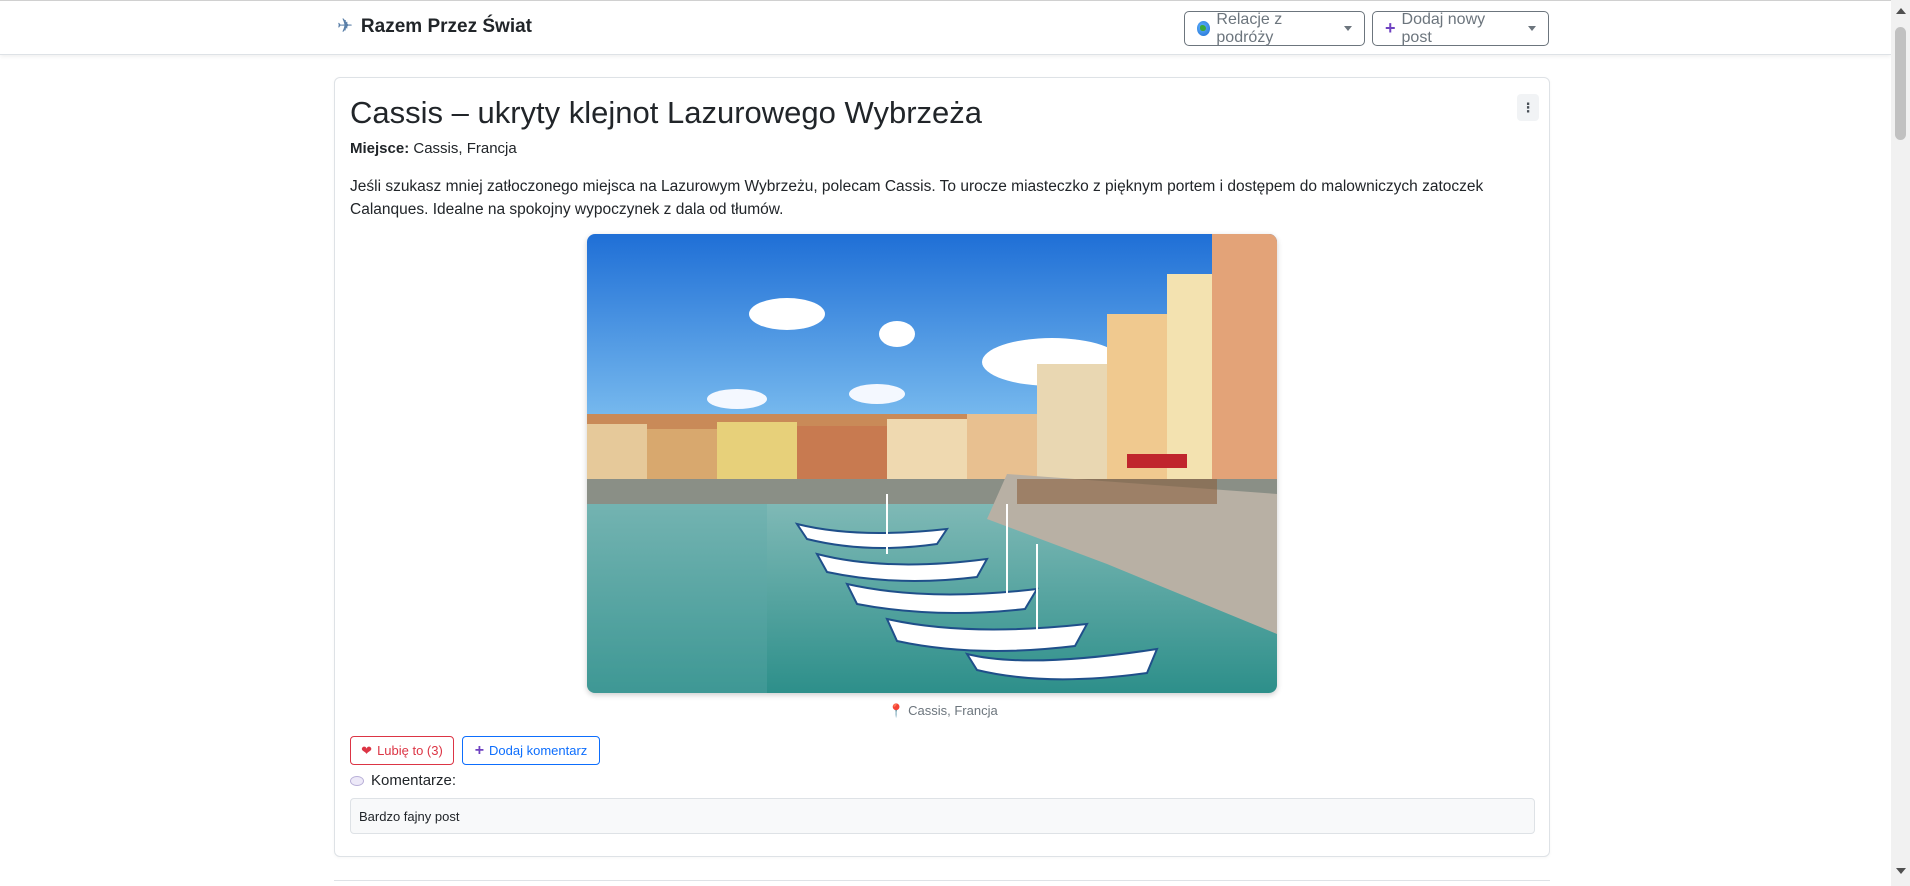 The height and width of the screenshot is (886, 1910). I want to click on scroll-up-arrow-icon, so click(1901, 11).